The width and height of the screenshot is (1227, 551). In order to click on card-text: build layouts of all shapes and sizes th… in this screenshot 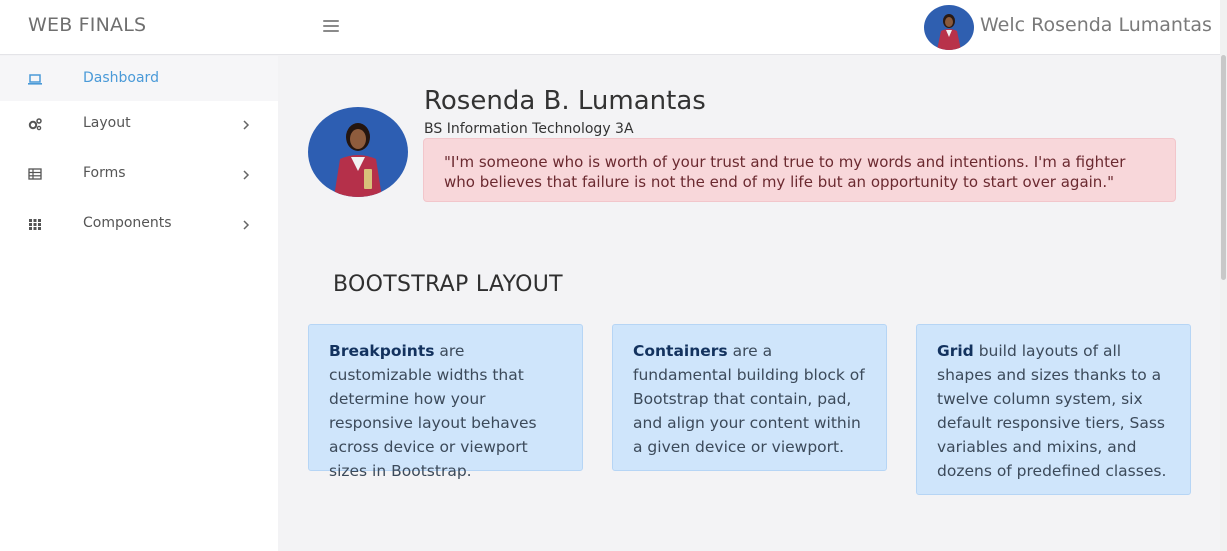, I will do `click(1052, 411)`.